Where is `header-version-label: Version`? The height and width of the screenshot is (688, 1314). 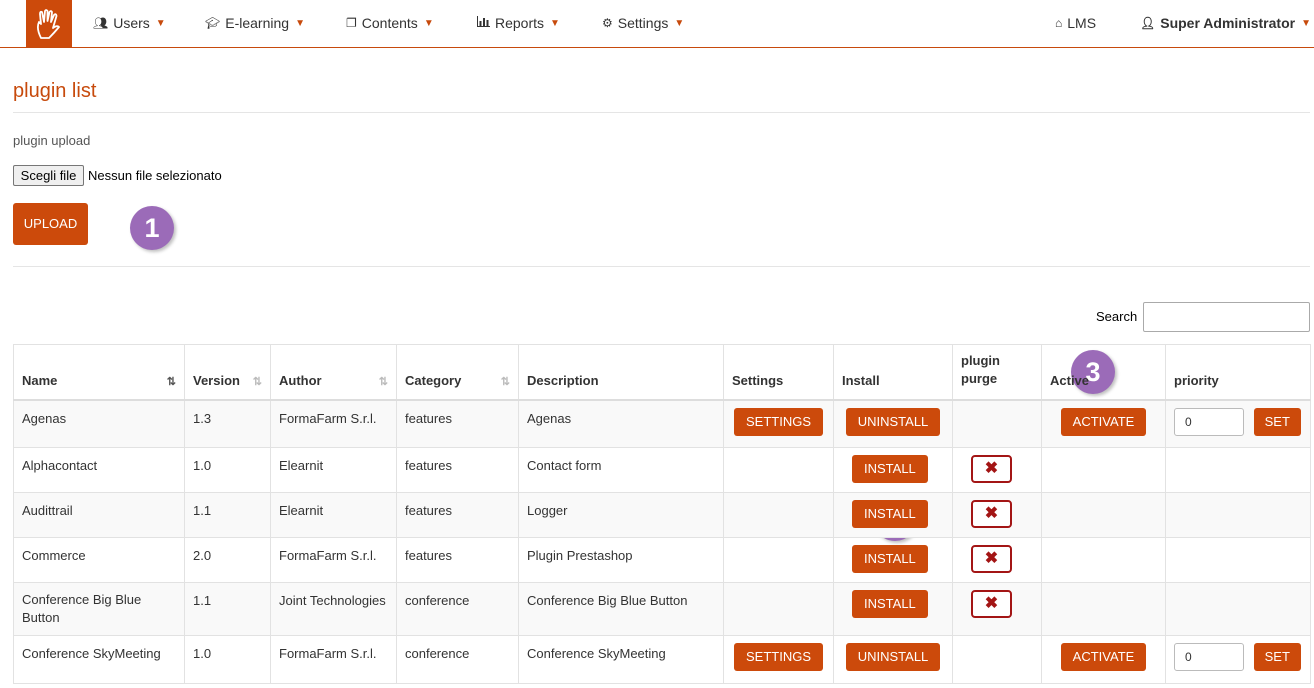
header-version-label: Version is located at coordinates (216, 380).